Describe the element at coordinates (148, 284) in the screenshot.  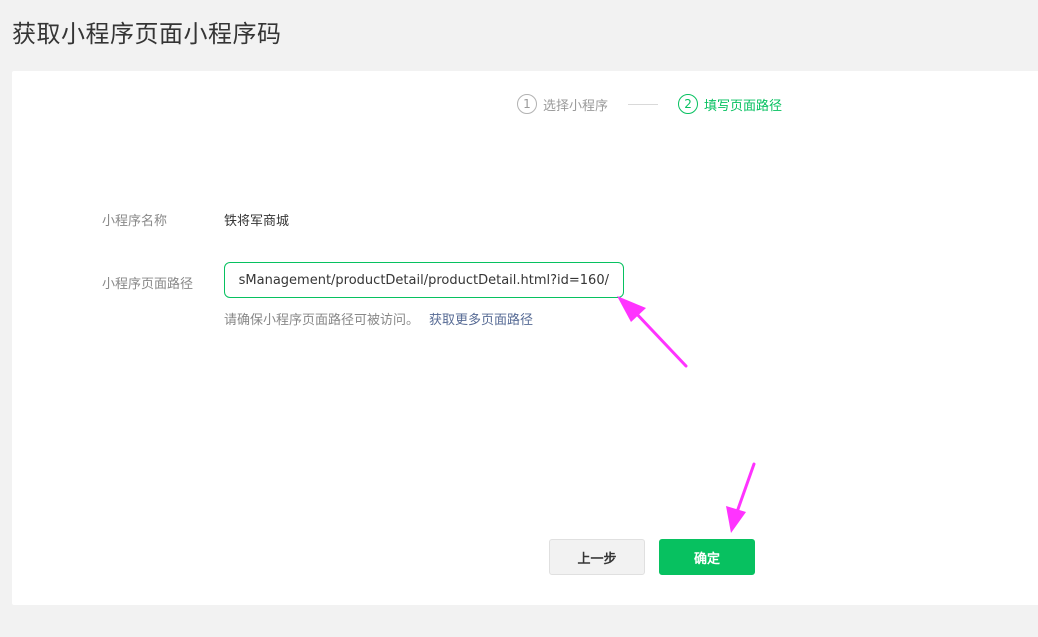
I see `page-path-label: 小程序页面路径` at that location.